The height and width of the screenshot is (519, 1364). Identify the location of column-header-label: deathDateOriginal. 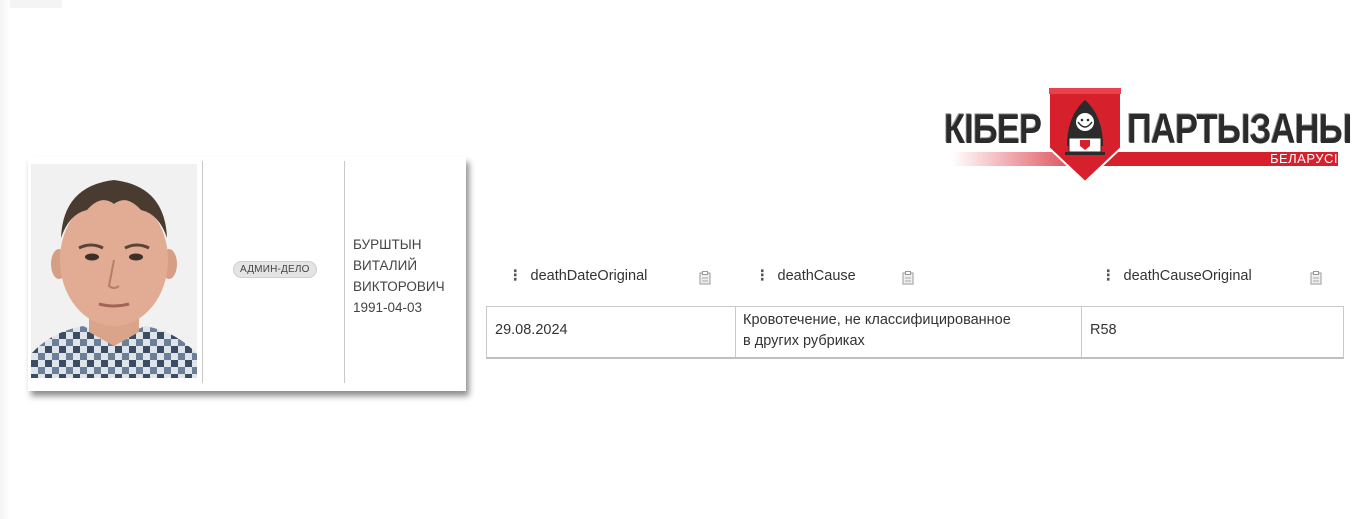
(589, 276).